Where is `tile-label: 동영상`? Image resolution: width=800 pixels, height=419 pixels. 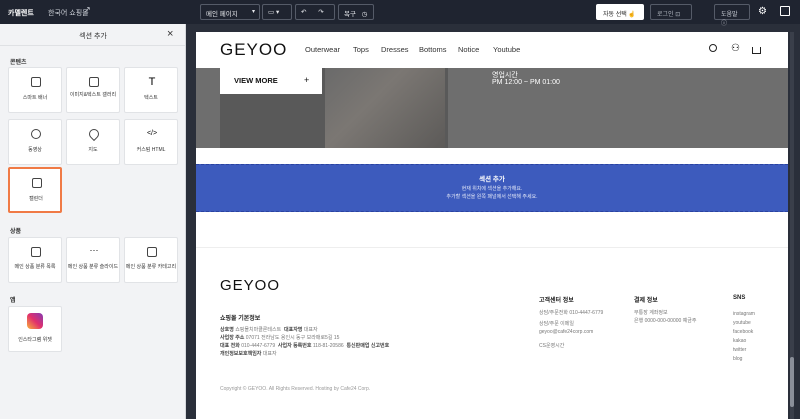 tile-label: 동영상 is located at coordinates (35, 150).